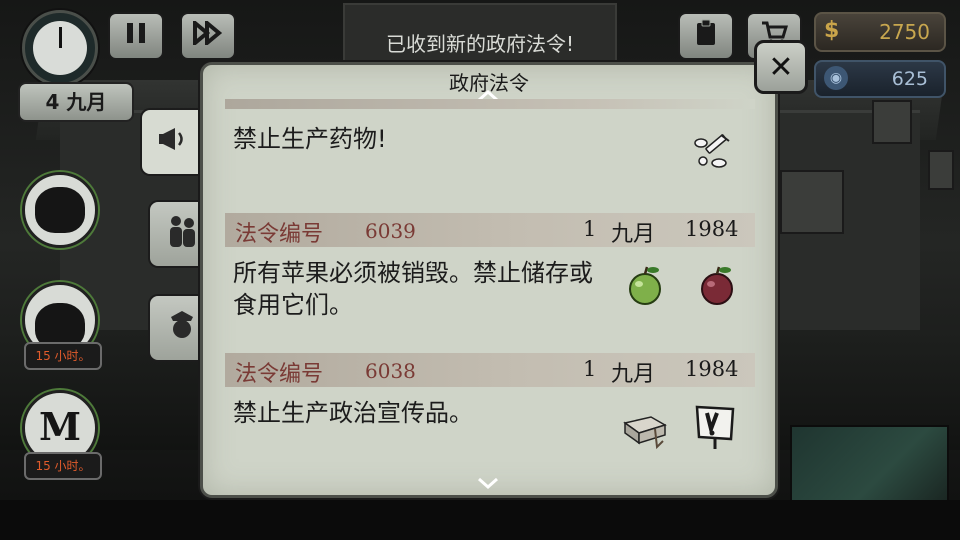 This screenshot has width=960, height=540. I want to click on date-display: 4 九月, so click(76, 102).